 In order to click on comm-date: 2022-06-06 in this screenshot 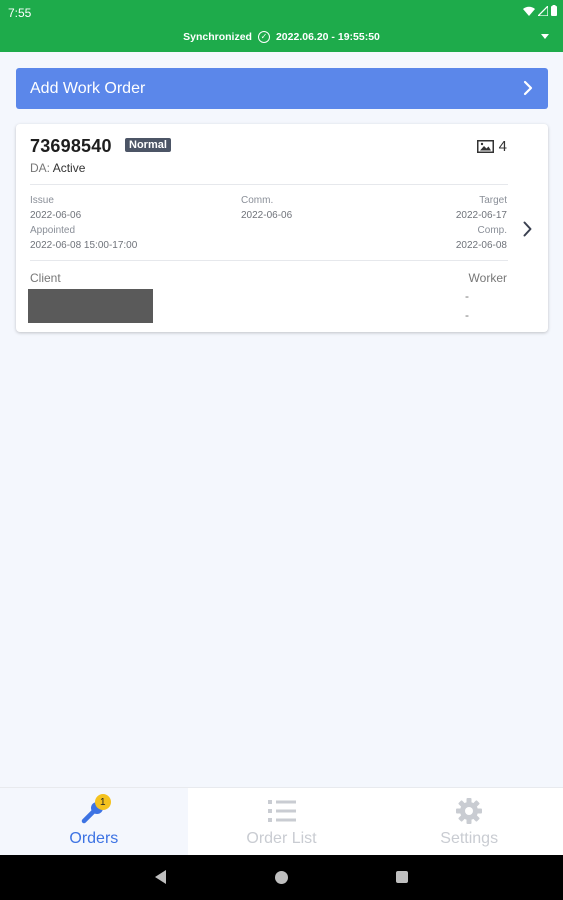, I will do `click(267, 215)`.